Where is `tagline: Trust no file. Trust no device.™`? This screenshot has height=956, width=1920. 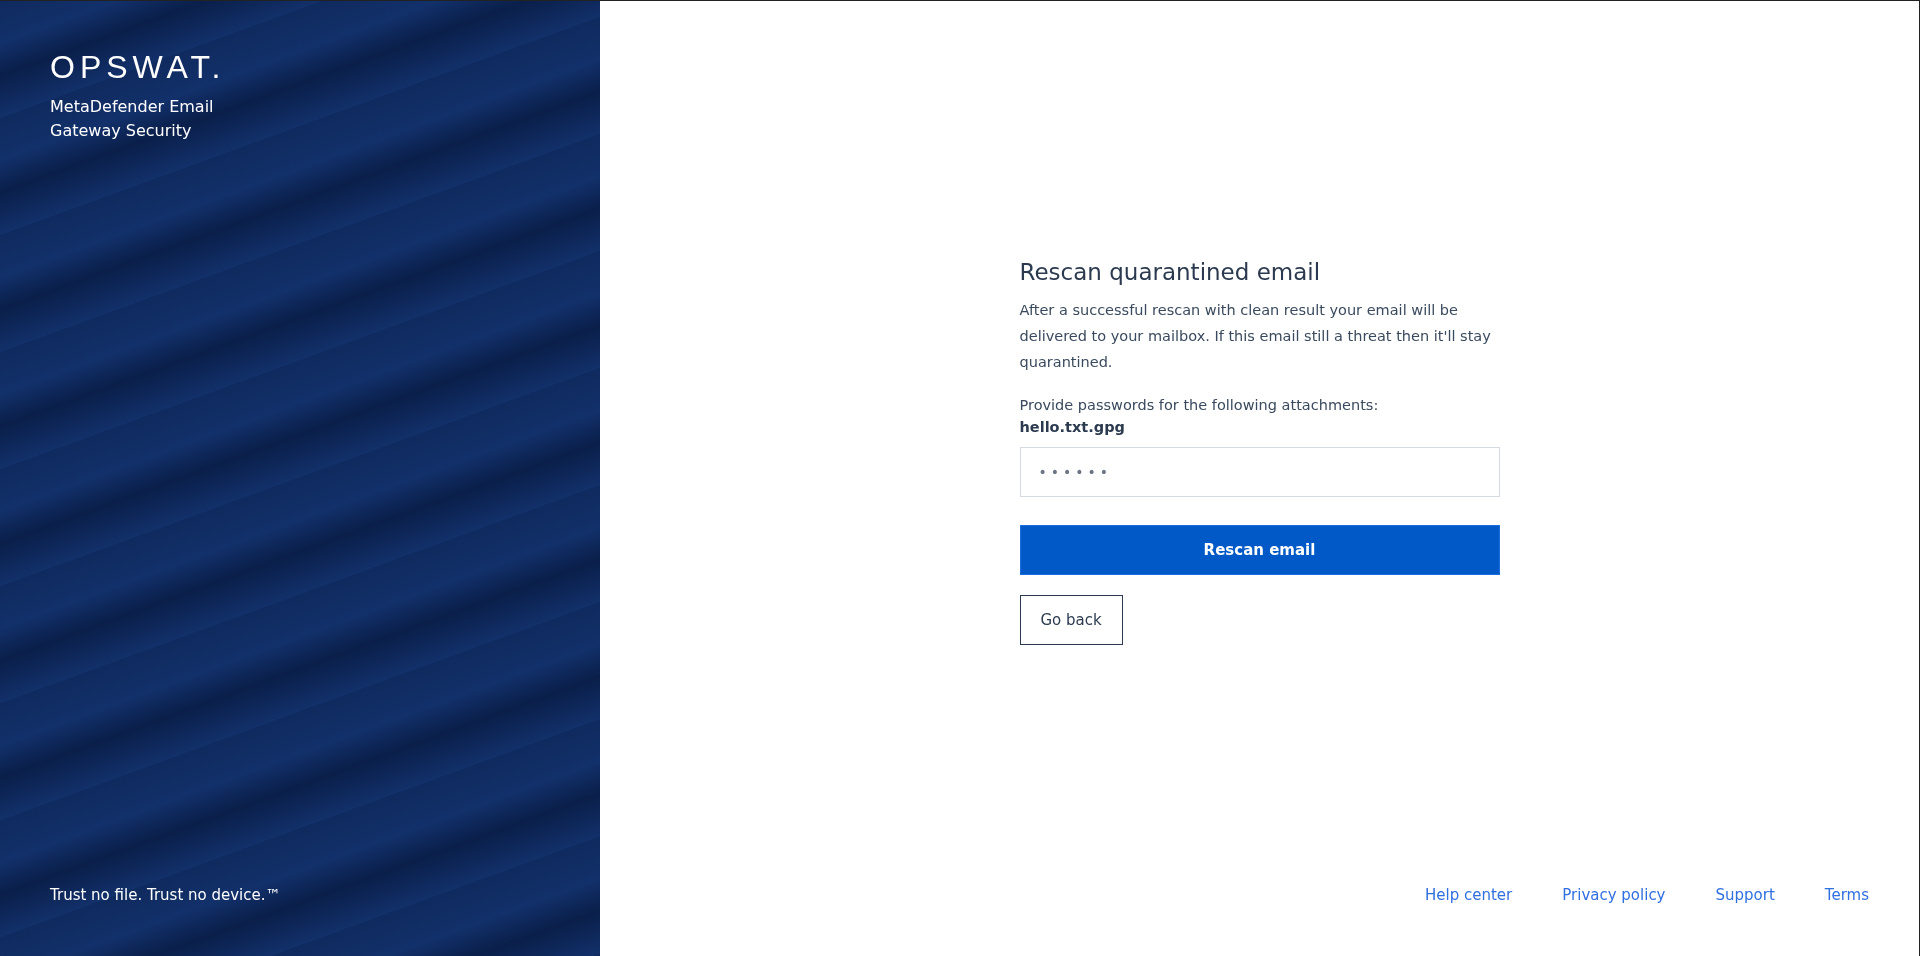
tagline: Trust no file. Trust no device.™ is located at coordinates (166, 895).